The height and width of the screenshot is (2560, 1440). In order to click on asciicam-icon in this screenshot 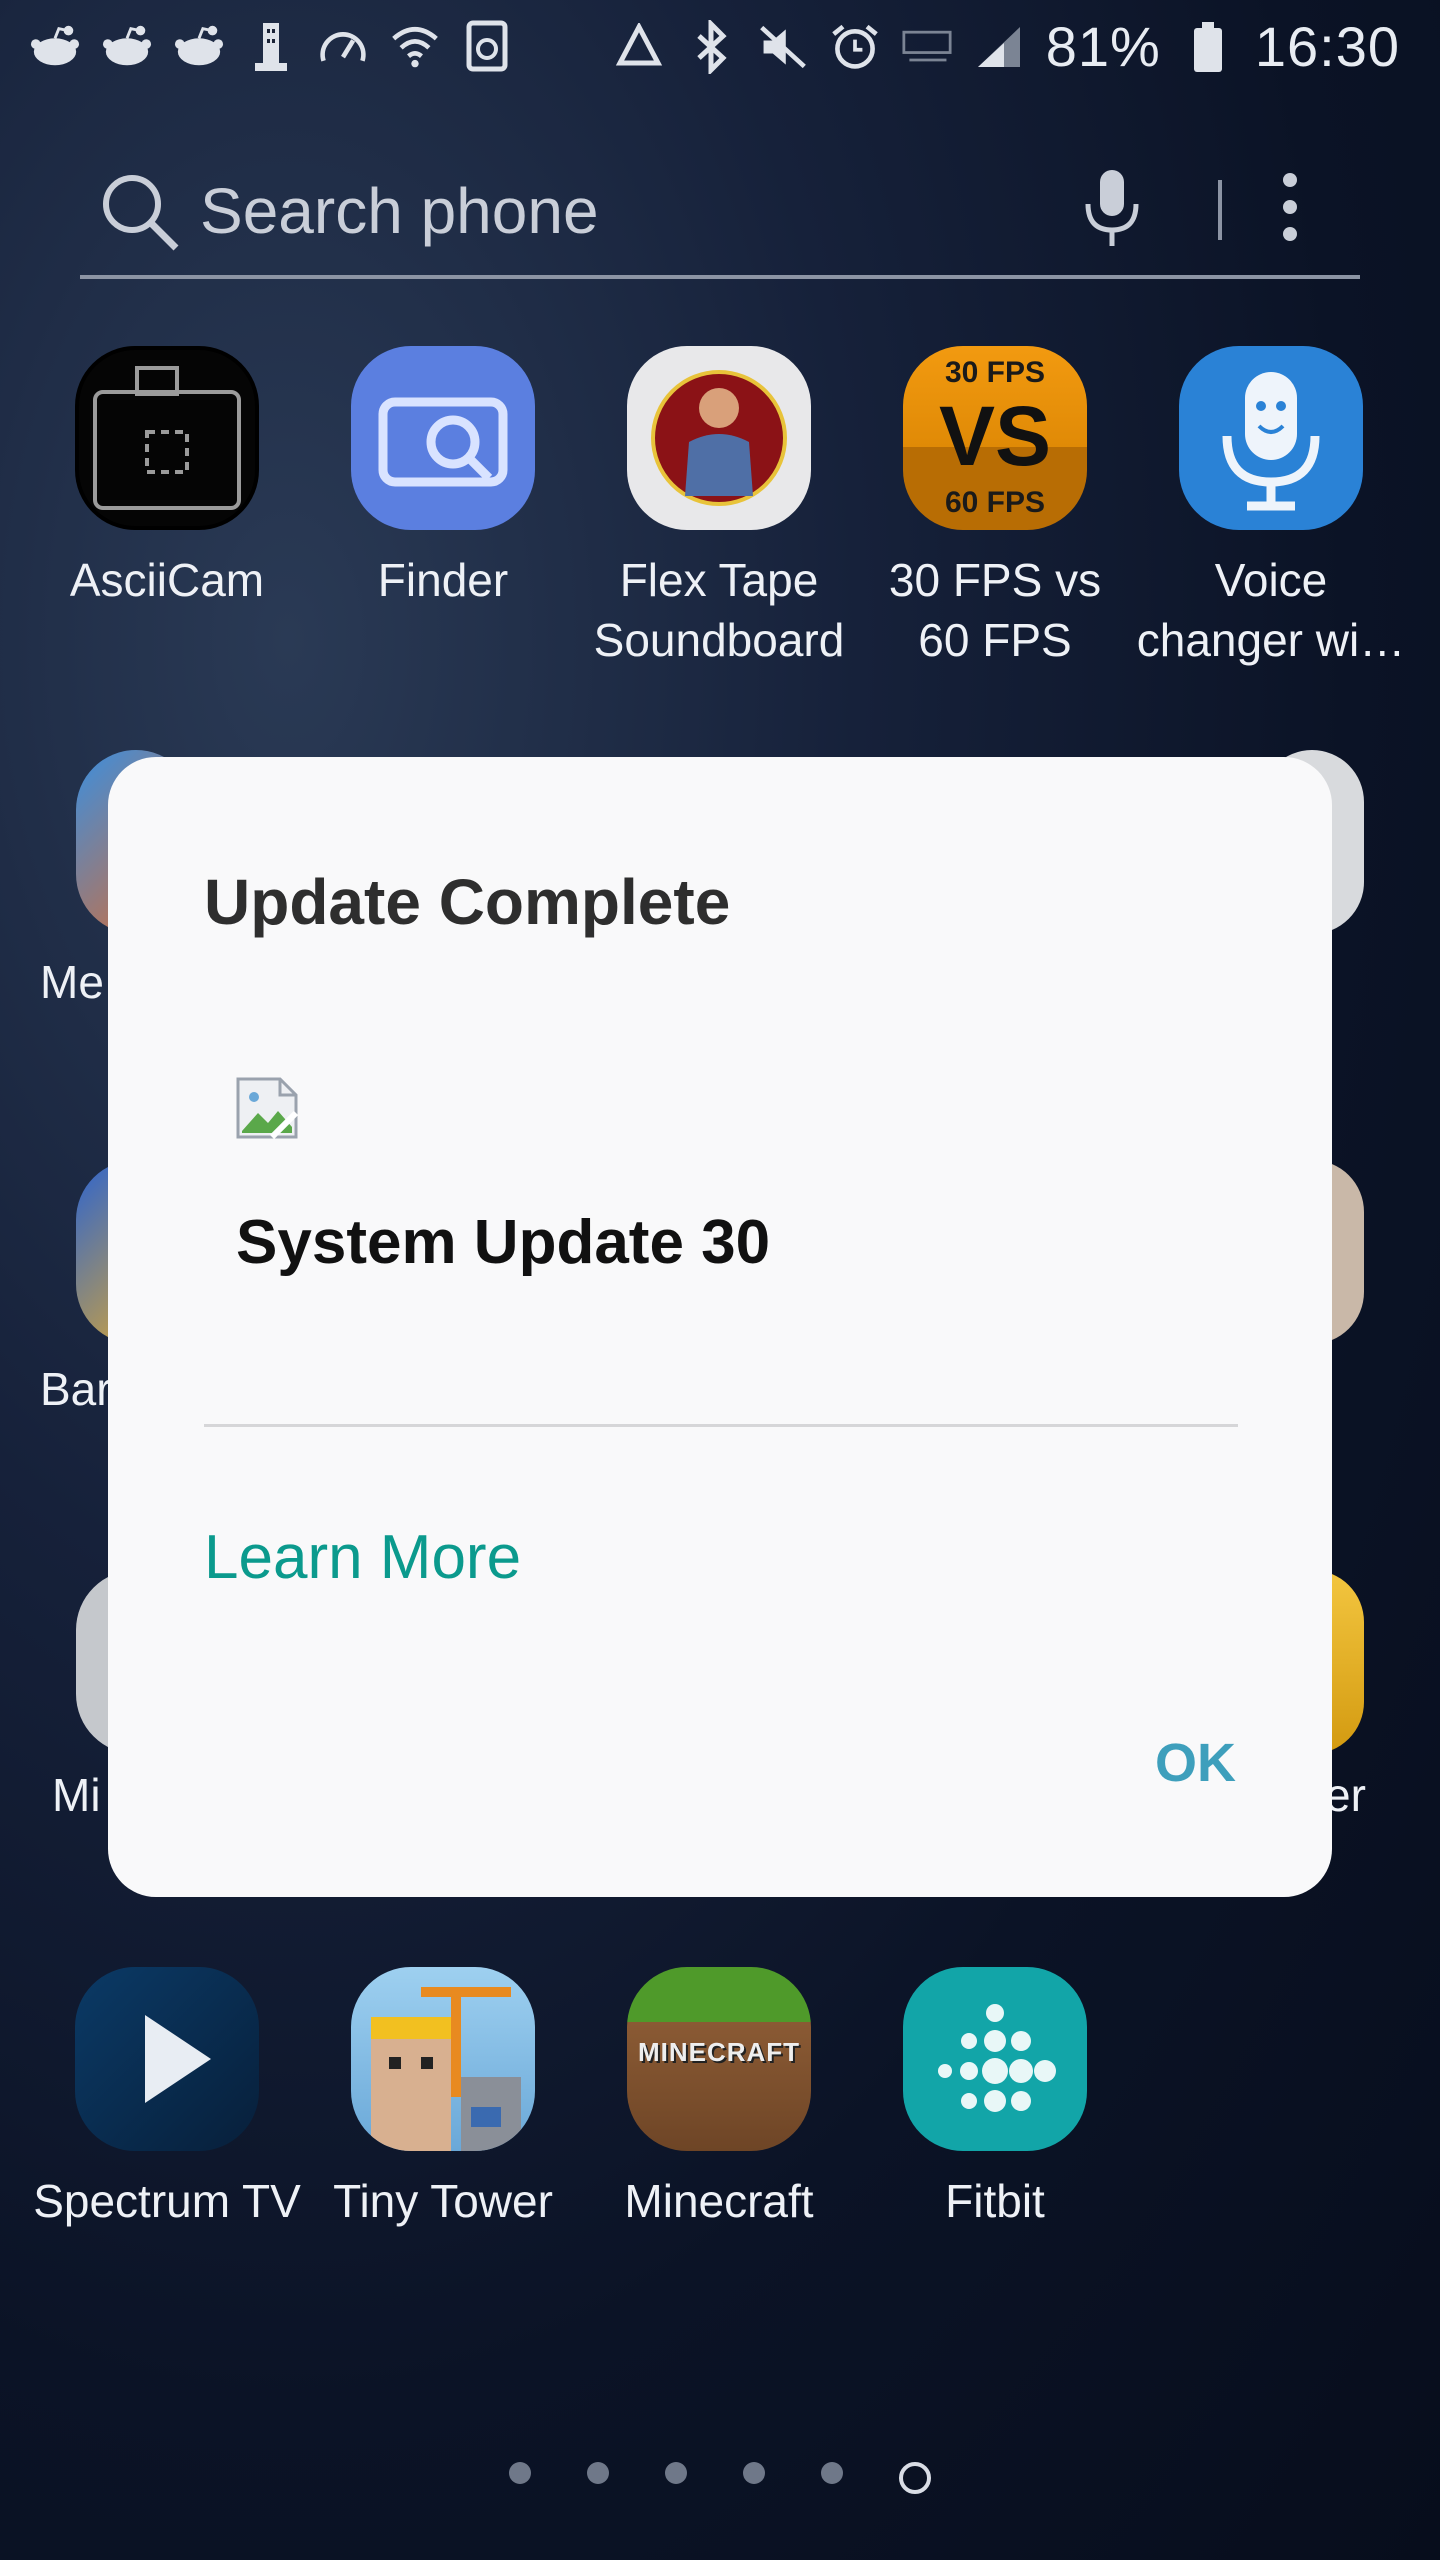, I will do `click(167, 438)`.